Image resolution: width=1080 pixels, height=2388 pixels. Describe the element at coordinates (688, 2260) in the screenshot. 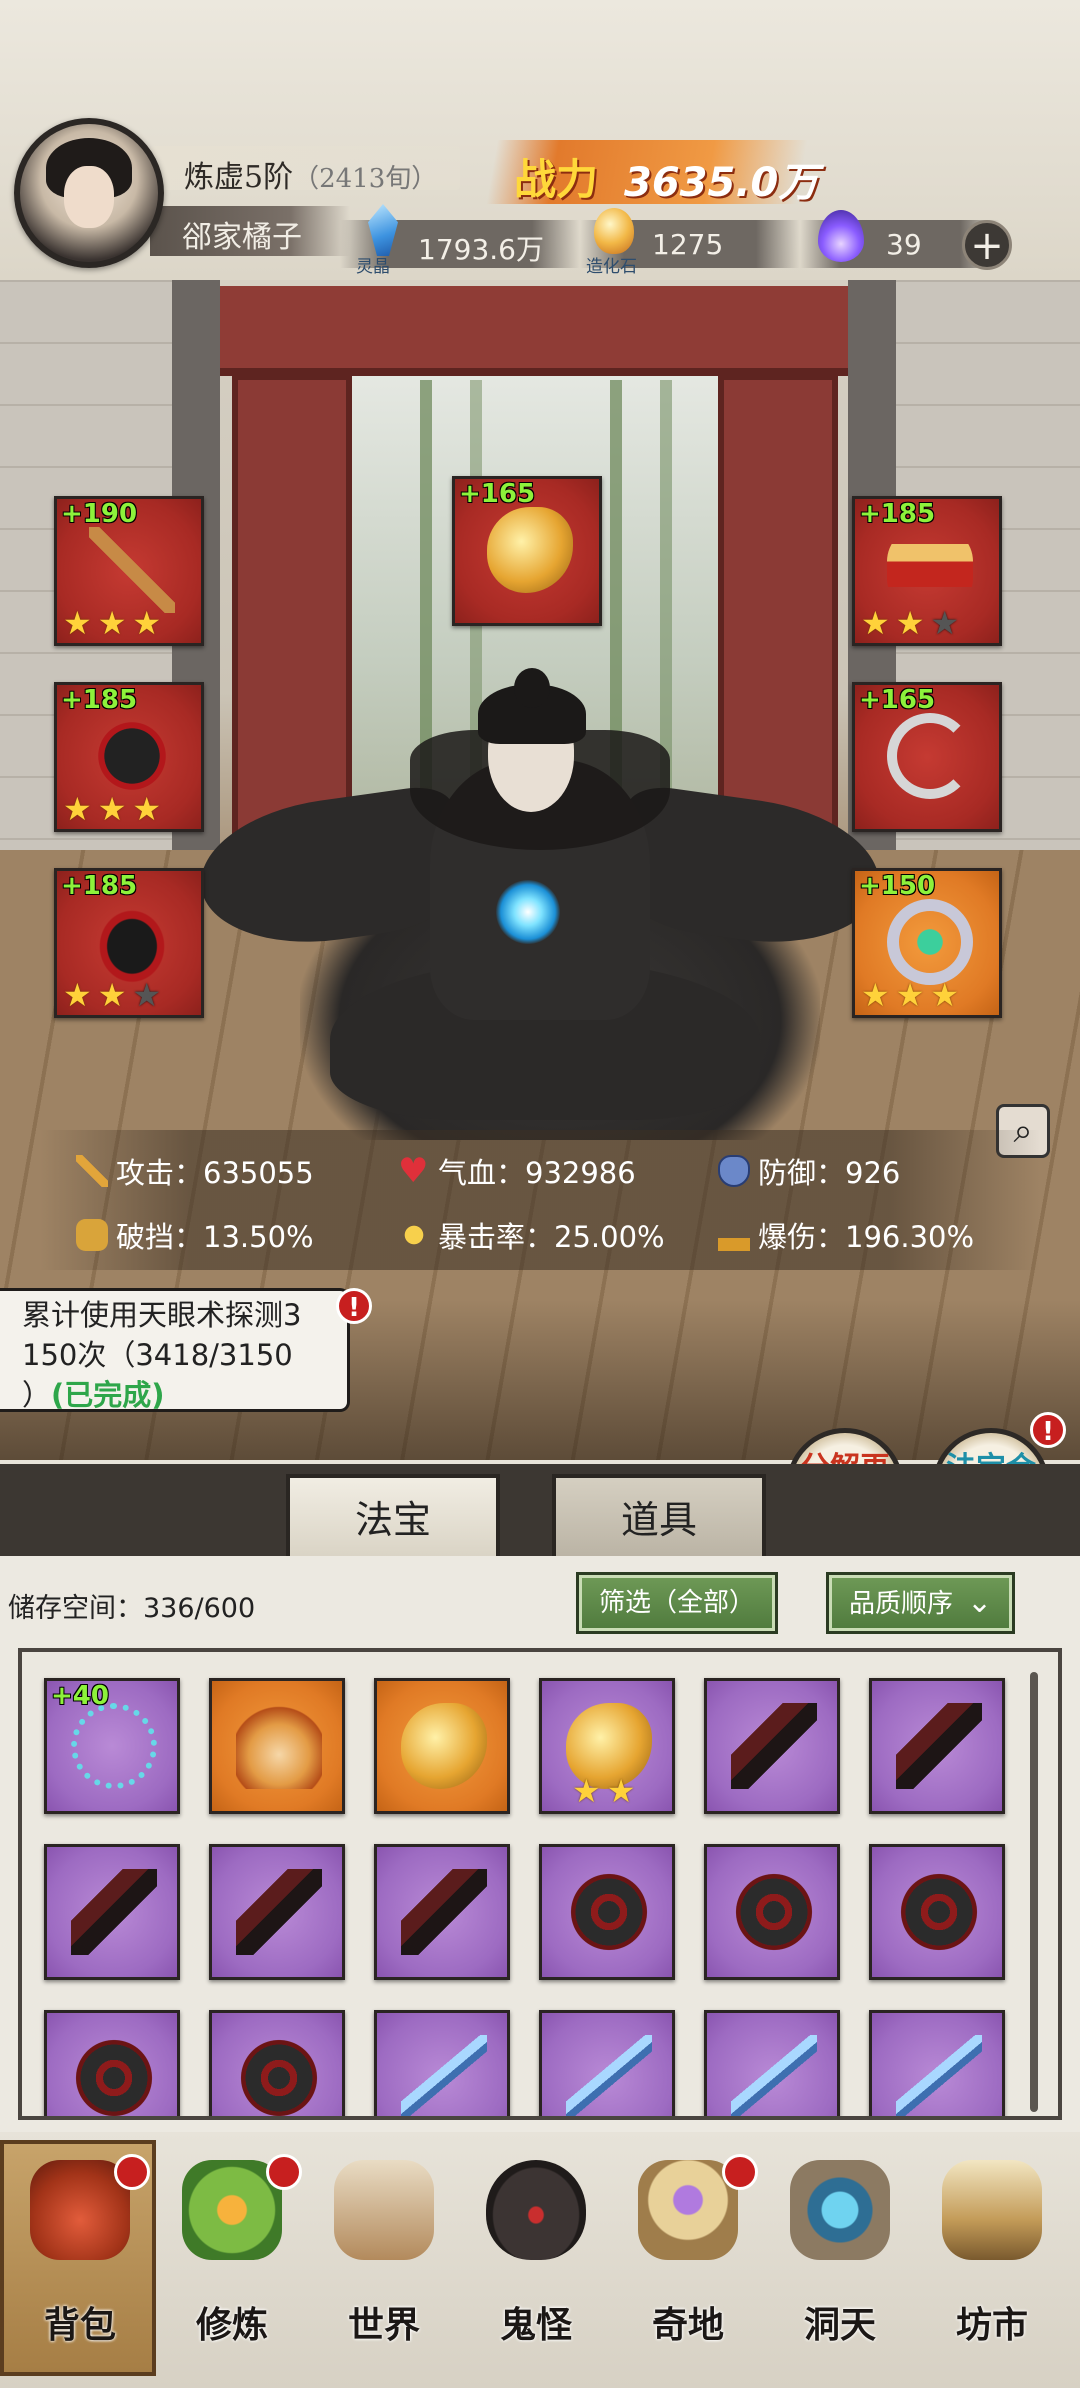

I see `nav-item-4: 奇地` at that location.